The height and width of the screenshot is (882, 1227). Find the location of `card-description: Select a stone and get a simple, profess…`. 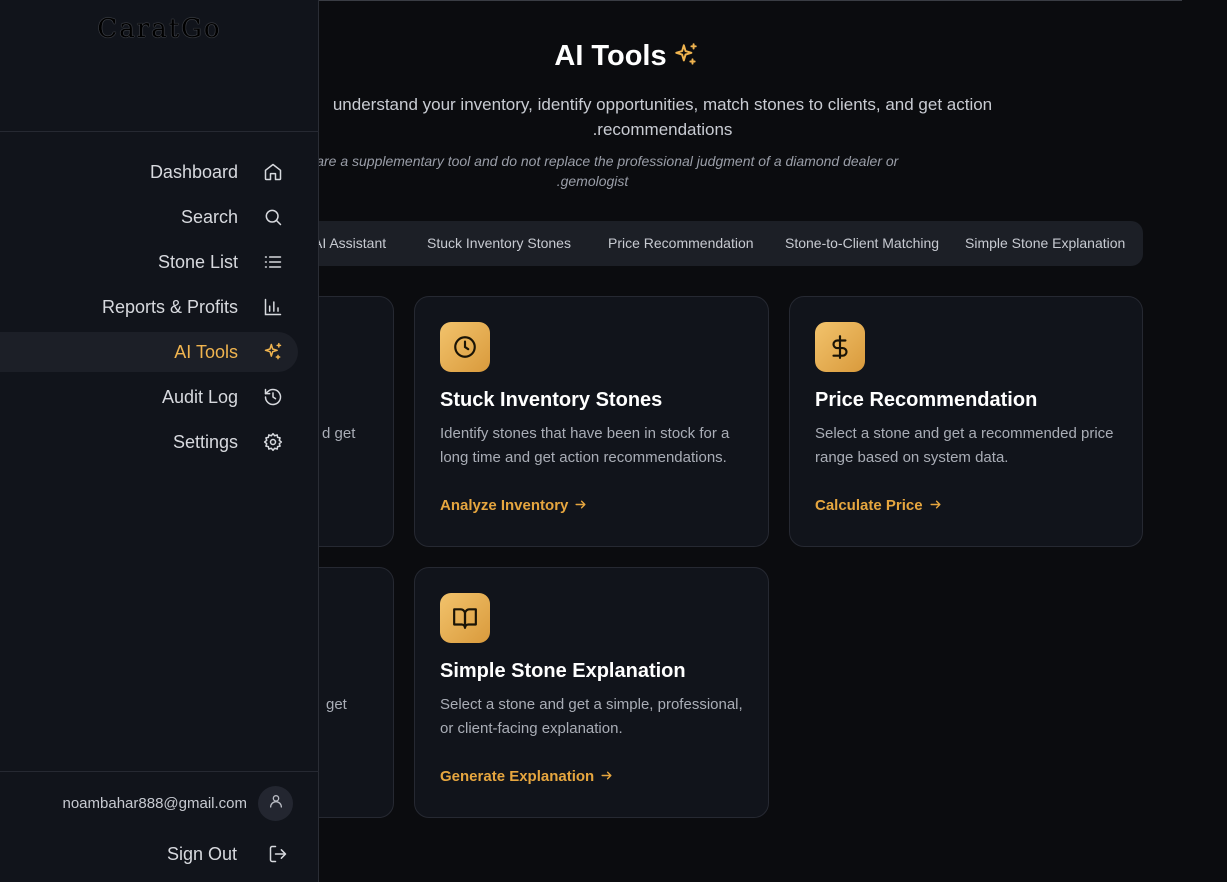

card-description: Select a stone and get a simple, profess… is located at coordinates (591, 716).